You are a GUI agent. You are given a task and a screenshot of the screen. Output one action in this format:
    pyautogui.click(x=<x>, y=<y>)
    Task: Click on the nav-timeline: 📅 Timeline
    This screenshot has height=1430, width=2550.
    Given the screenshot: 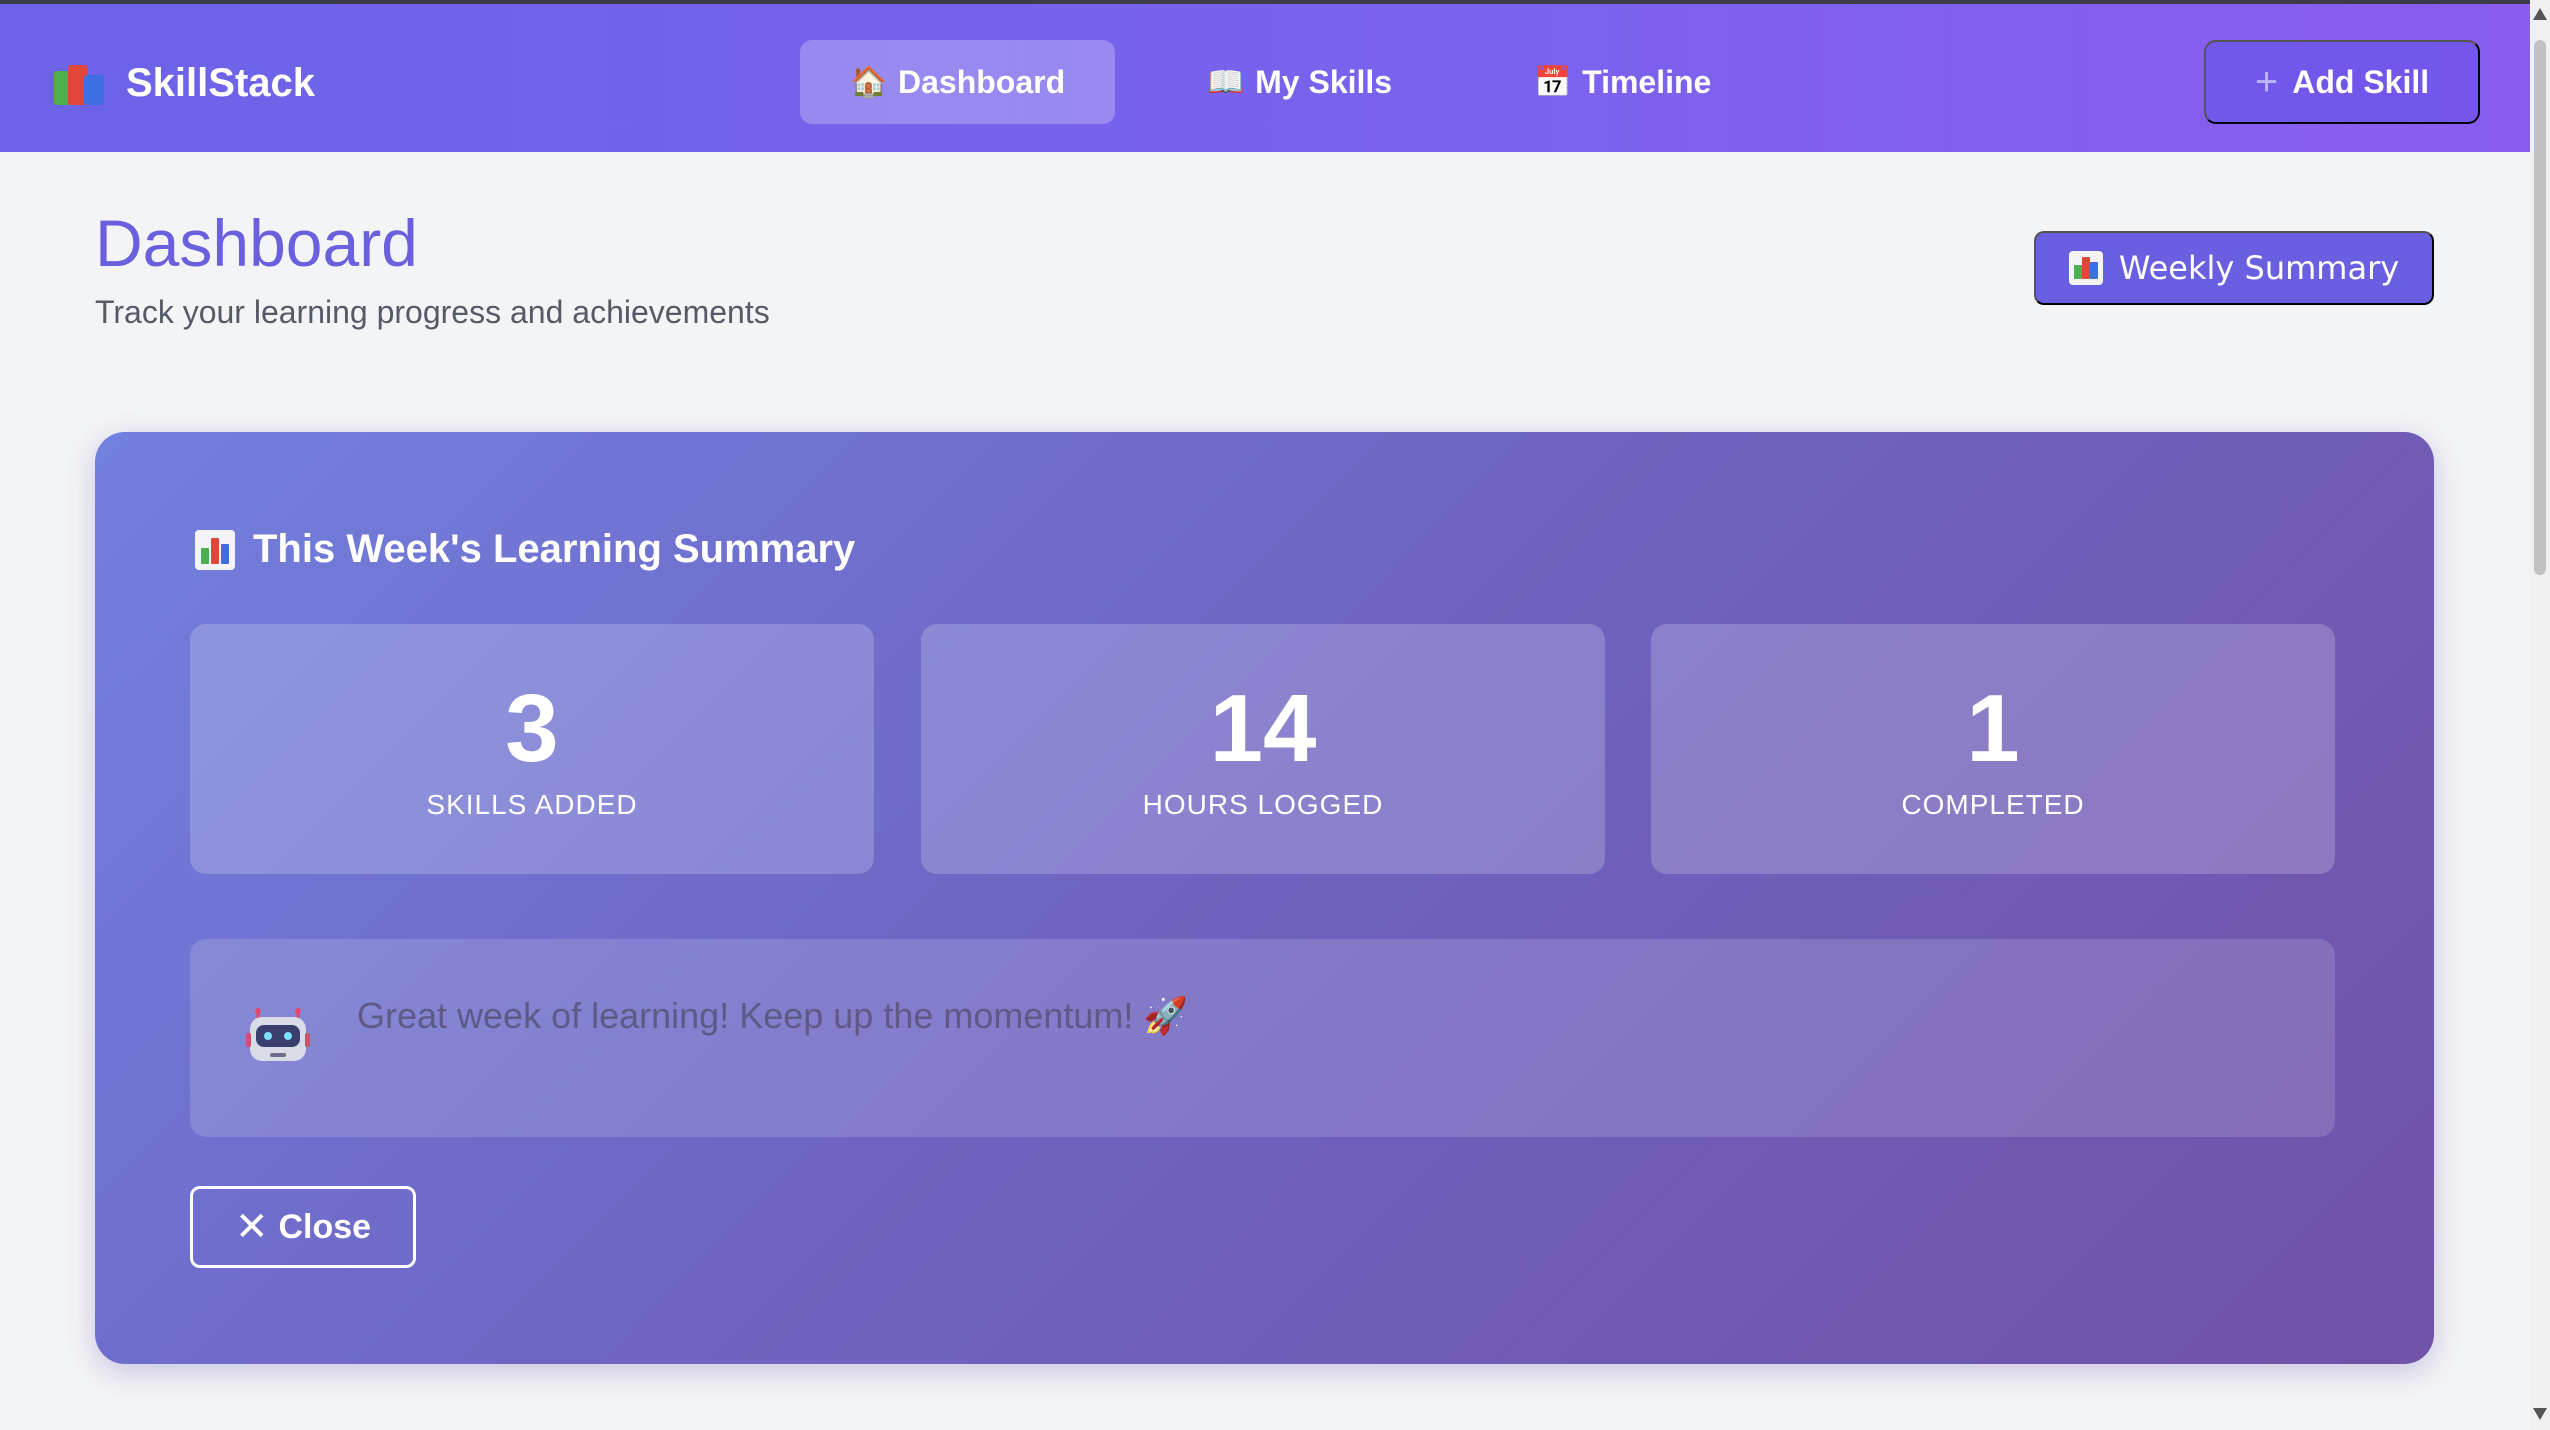 What is the action you would take?
    pyautogui.click(x=1622, y=82)
    